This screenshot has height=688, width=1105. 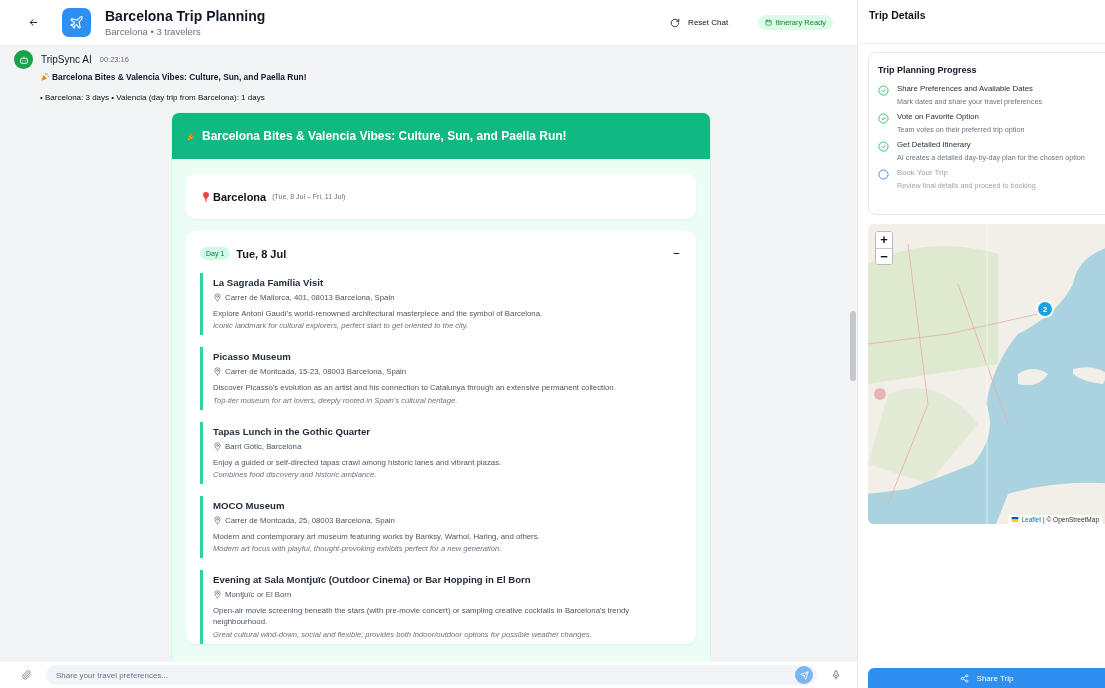 I want to click on activity-title: MOCO Museum, so click(x=249, y=505).